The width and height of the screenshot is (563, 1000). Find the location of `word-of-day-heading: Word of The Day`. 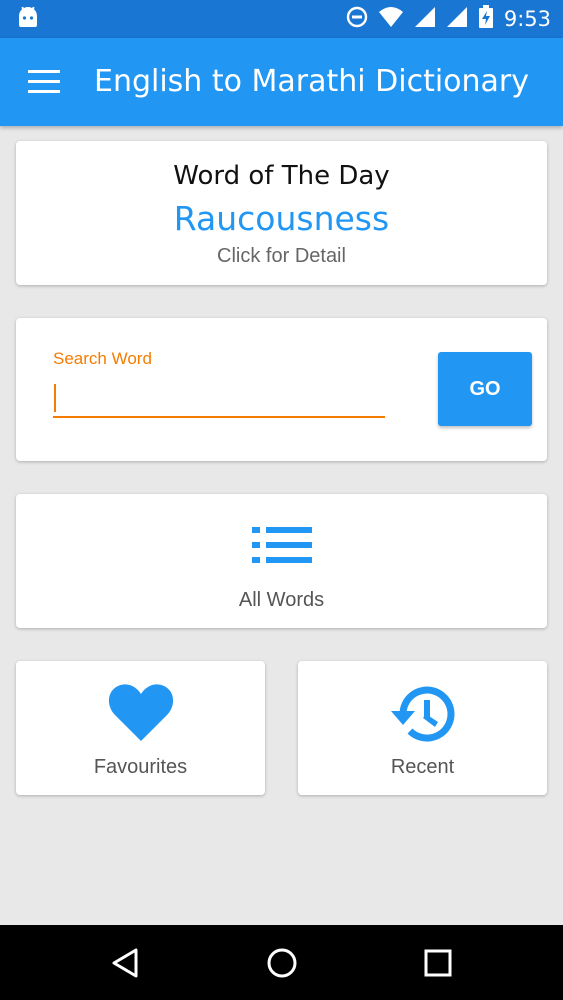

word-of-day-heading: Word of The Day is located at coordinates (281, 176).